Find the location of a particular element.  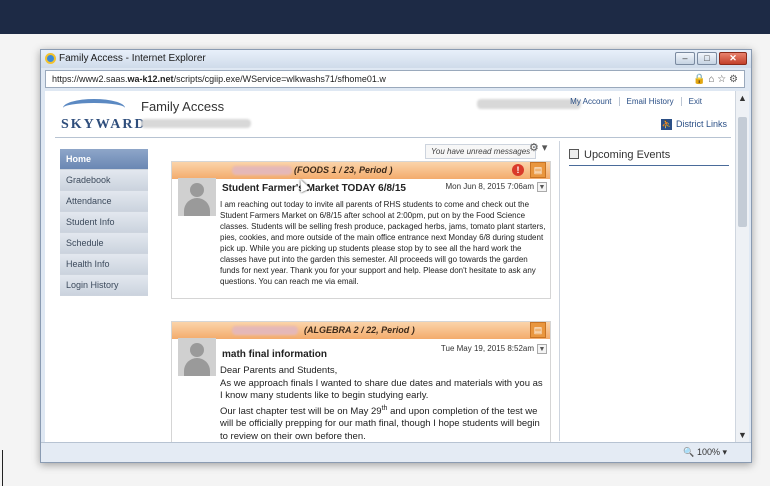

favorites-star-icon: ☆ is located at coordinates (721, 79).